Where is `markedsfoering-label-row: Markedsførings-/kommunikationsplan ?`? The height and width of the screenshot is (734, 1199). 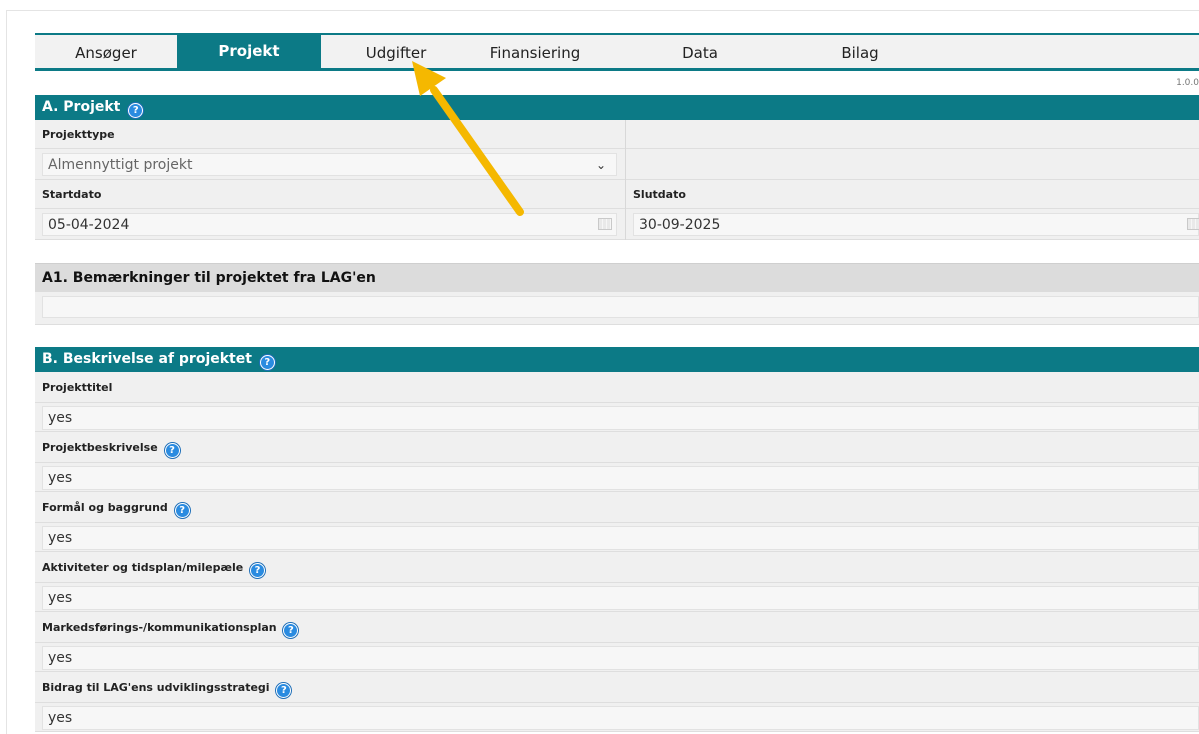
markedsfoering-label-row: Markedsførings-/kommunikationsplan ? is located at coordinates (617, 627).